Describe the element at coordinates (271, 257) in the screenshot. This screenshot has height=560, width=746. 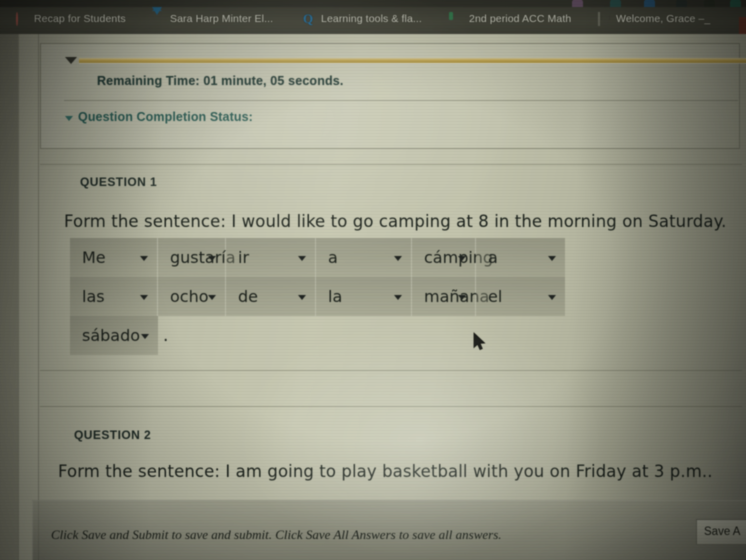
I see `dropdown-r1c3: ir` at that location.